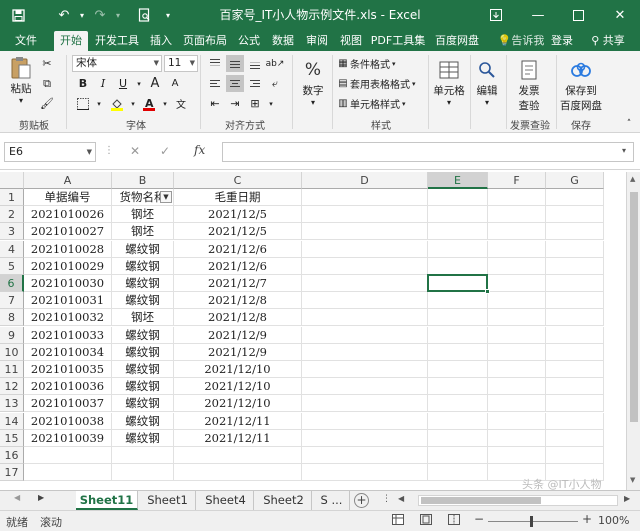 This screenshot has width=640, height=531. I want to click on format-as-table-button: ▤ 套用表格格式 ▾, so click(375, 83).